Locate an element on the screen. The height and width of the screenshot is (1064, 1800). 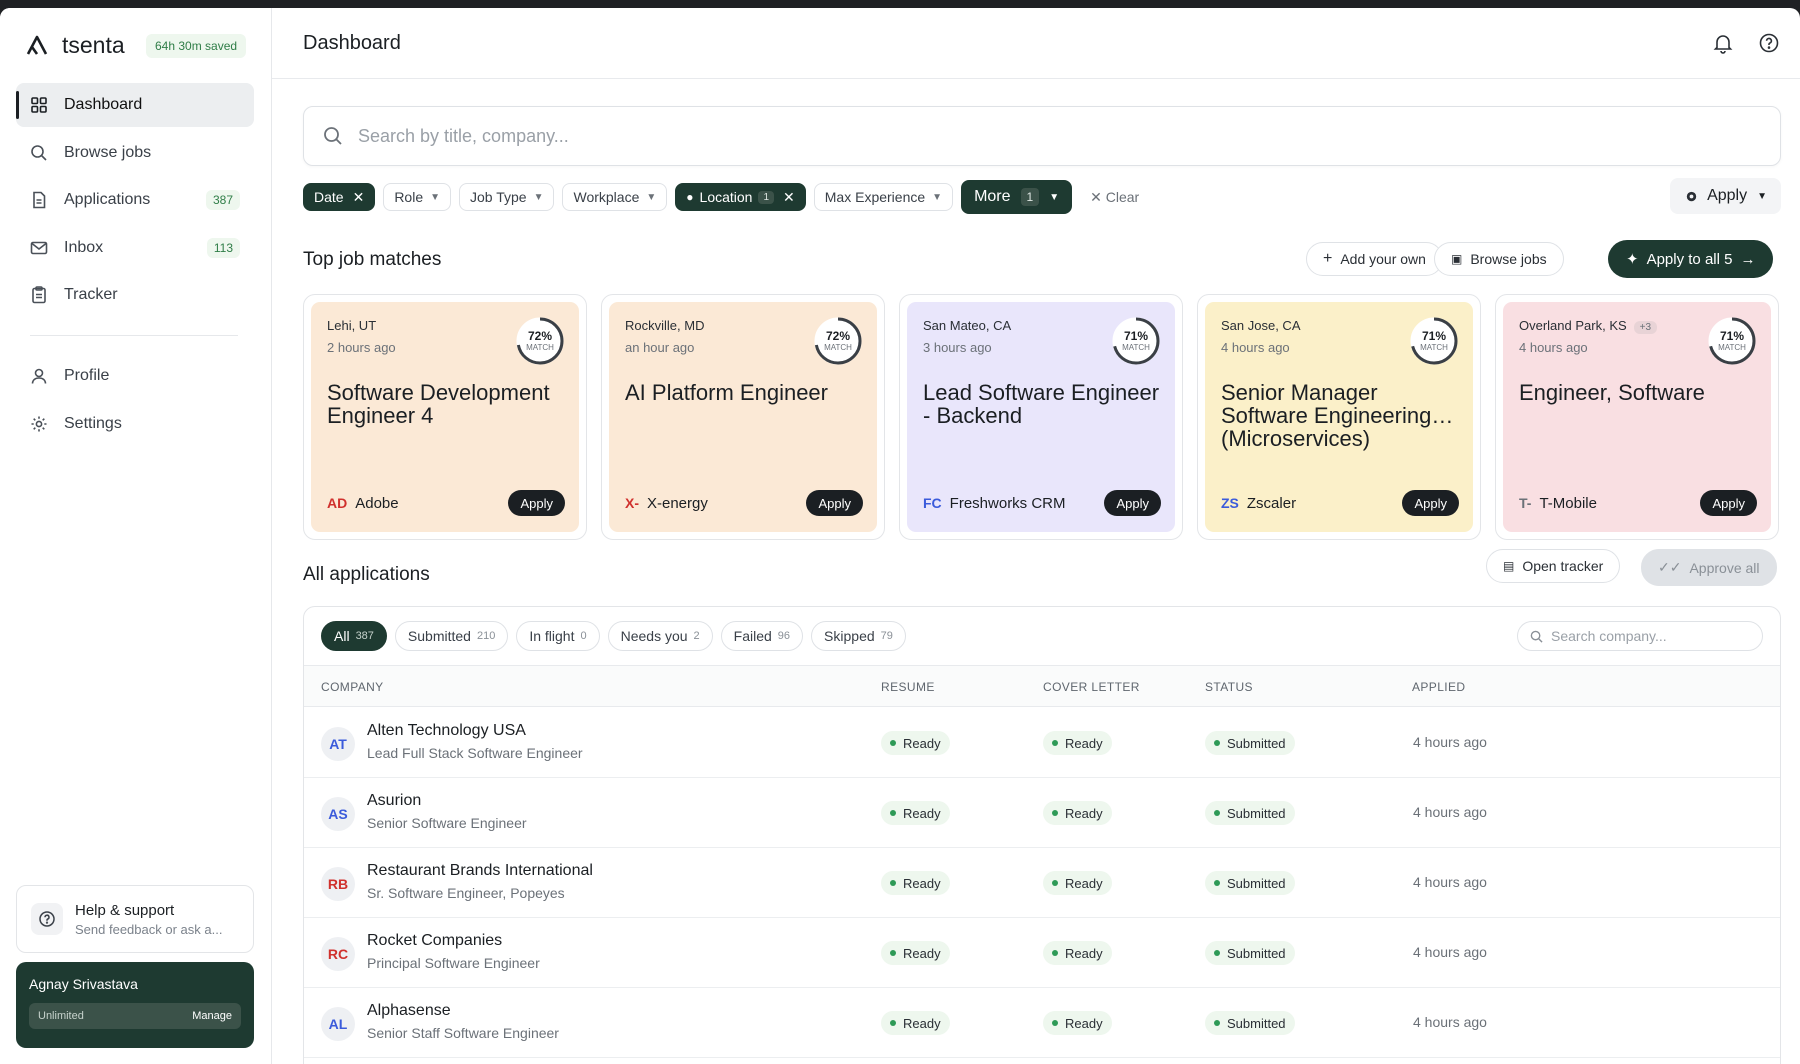
applied-time: 4 hours ago is located at coordinates (1450, 742).